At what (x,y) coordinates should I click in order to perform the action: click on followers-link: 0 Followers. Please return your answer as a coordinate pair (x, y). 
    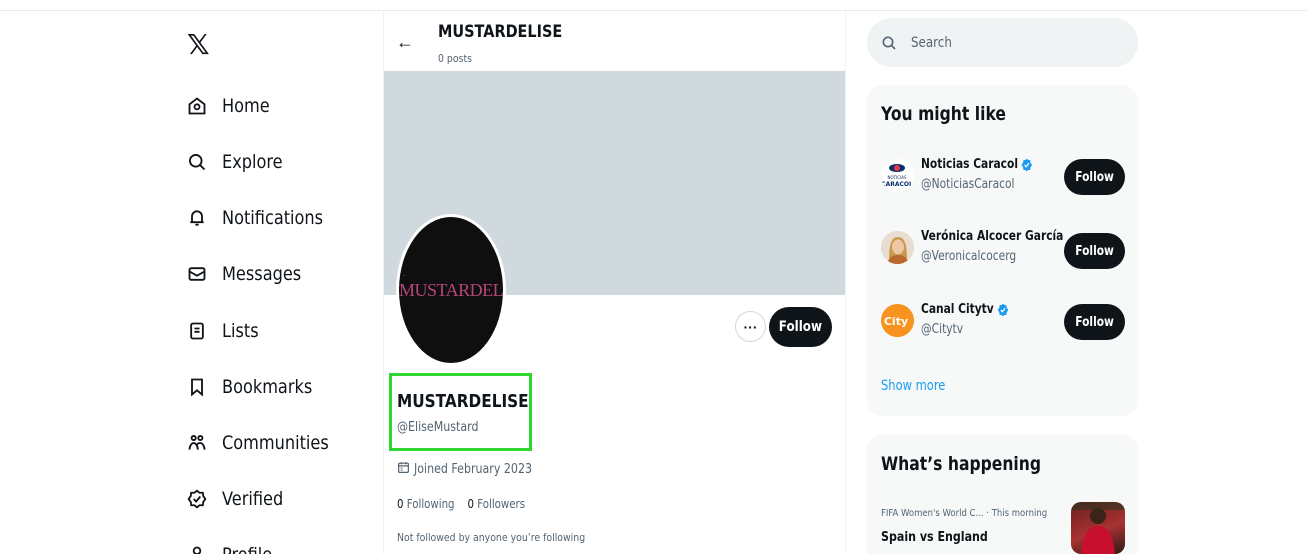
    Looking at the image, I should click on (496, 504).